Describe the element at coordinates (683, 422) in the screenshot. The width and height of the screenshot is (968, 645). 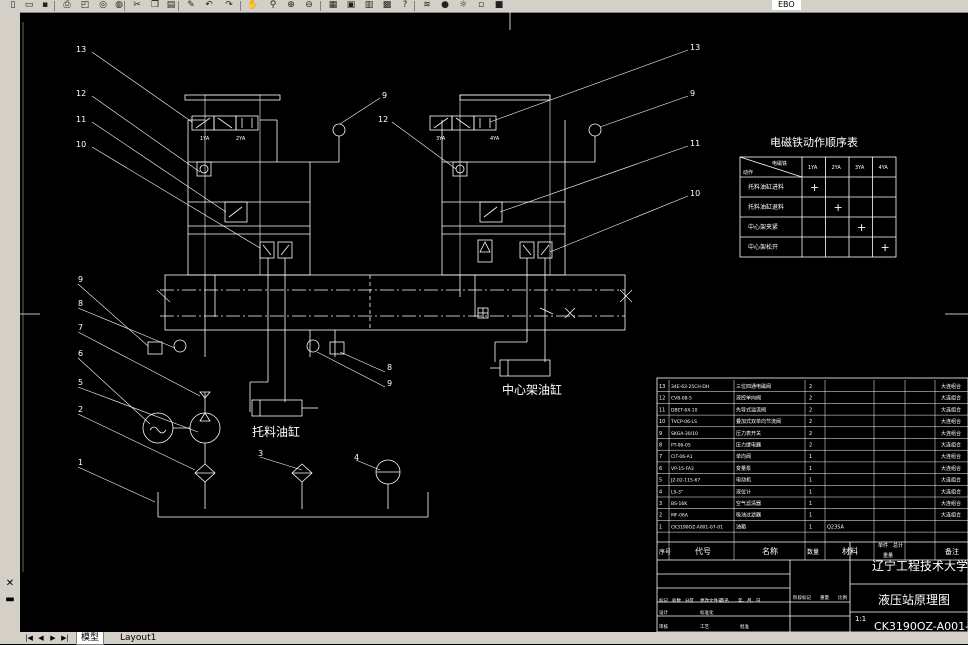
I see `bom-code: TVCP-06-LS` at that location.